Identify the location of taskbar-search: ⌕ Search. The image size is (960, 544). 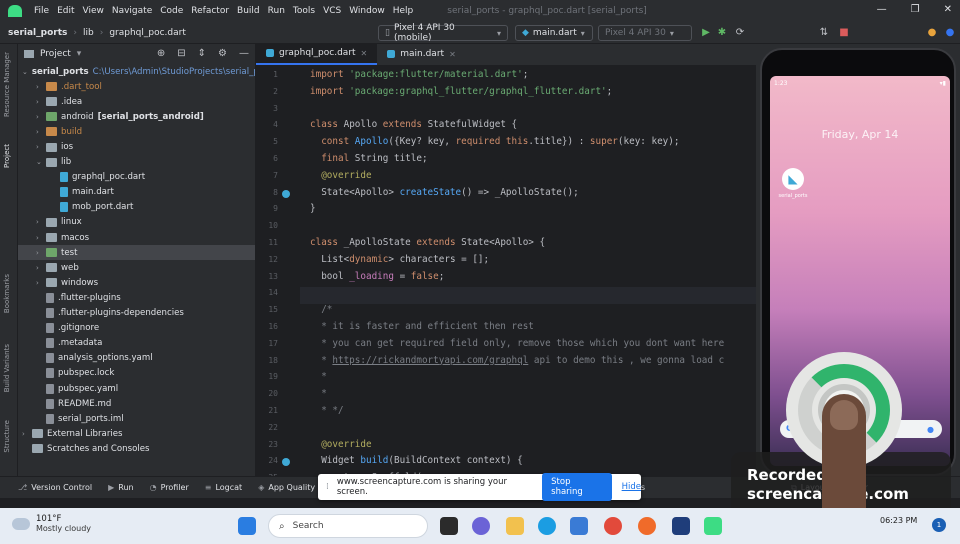
(348, 526).